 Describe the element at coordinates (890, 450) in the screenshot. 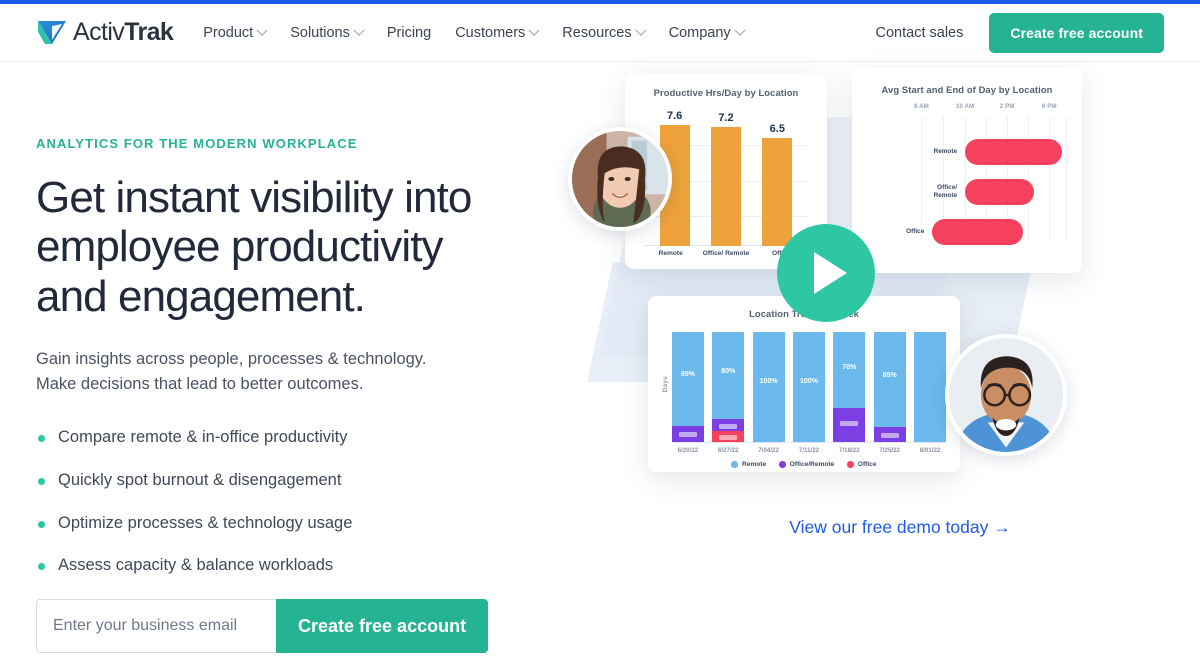

I see `x-tick-label: 7/25/22` at that location.